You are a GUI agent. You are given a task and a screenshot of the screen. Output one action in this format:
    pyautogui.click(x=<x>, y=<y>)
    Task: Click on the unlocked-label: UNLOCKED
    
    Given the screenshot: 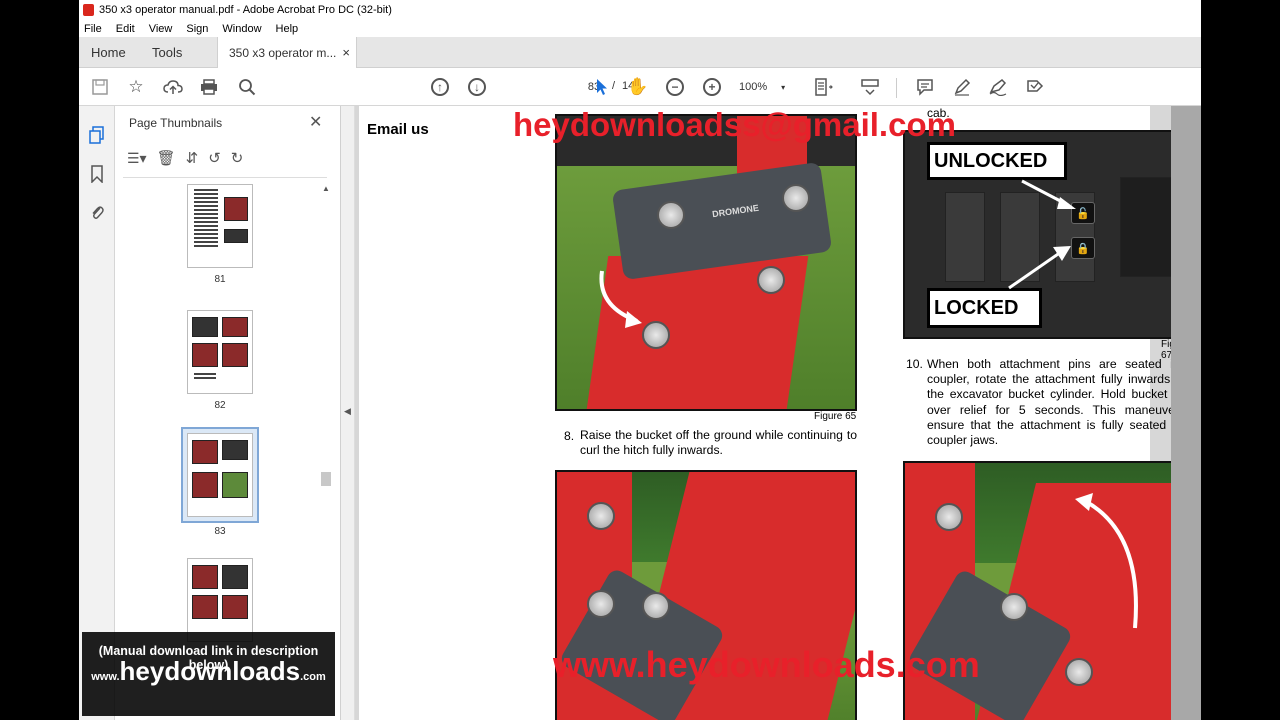 What is the action you would take?
    pyautogui.click(x=997, y=161)
    